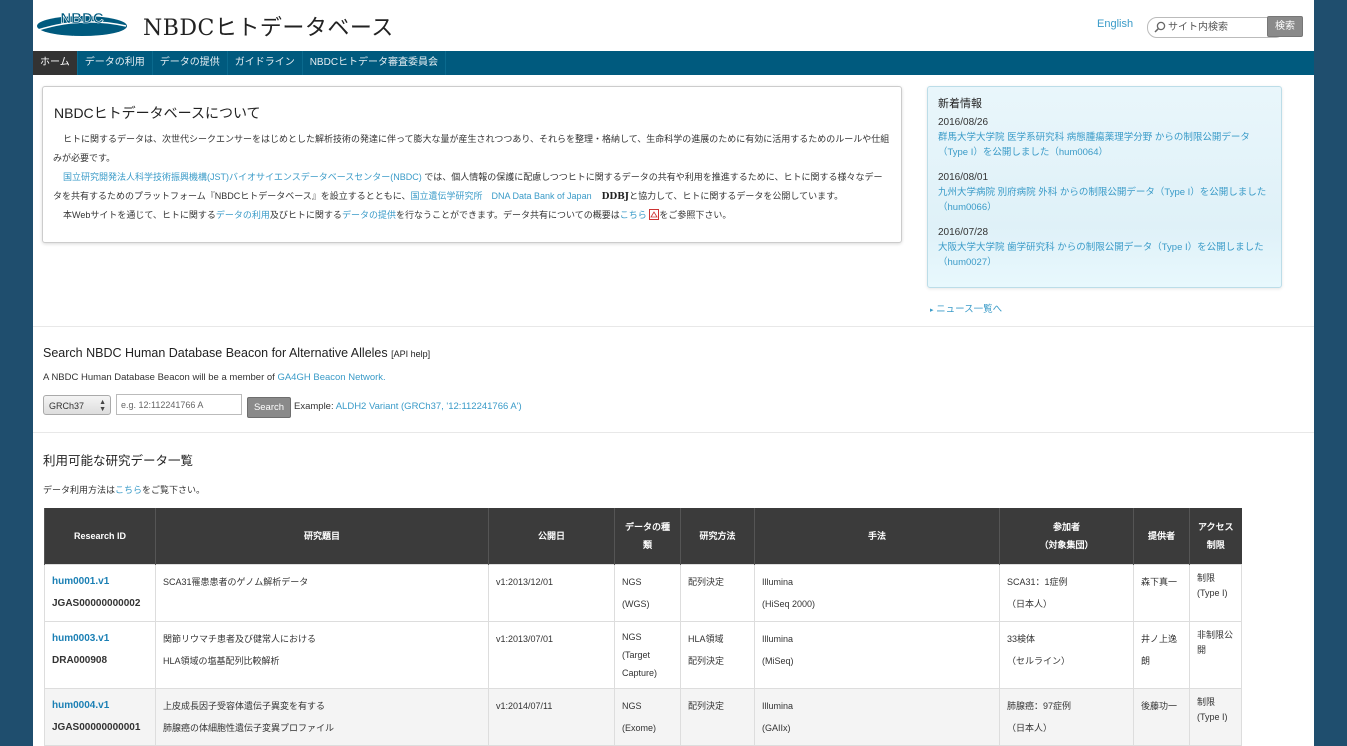 This screenshot has height=746, width=1347. I want to click on about-p3-text-3: を行なうことができます。データ共有についての概要は, so click(507, 215).